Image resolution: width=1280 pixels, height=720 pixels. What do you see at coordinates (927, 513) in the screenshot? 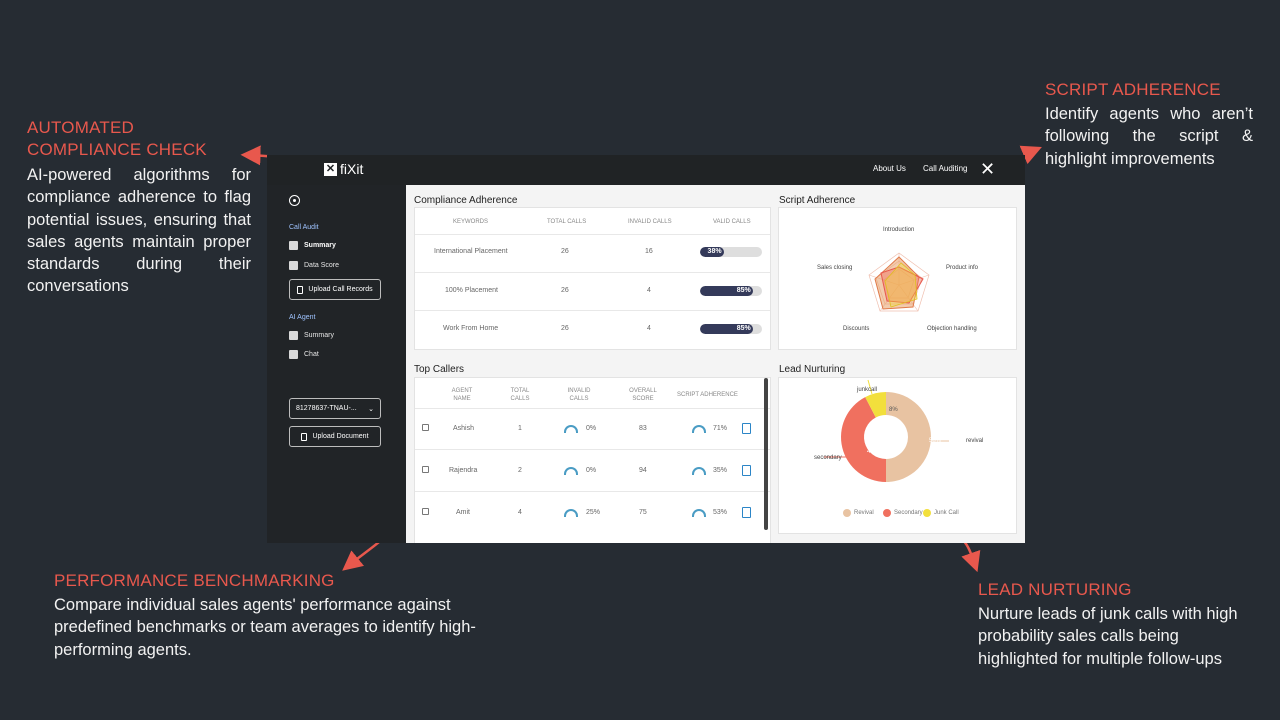
I see `legend-dot-junk` at bounding box center [927, 513].